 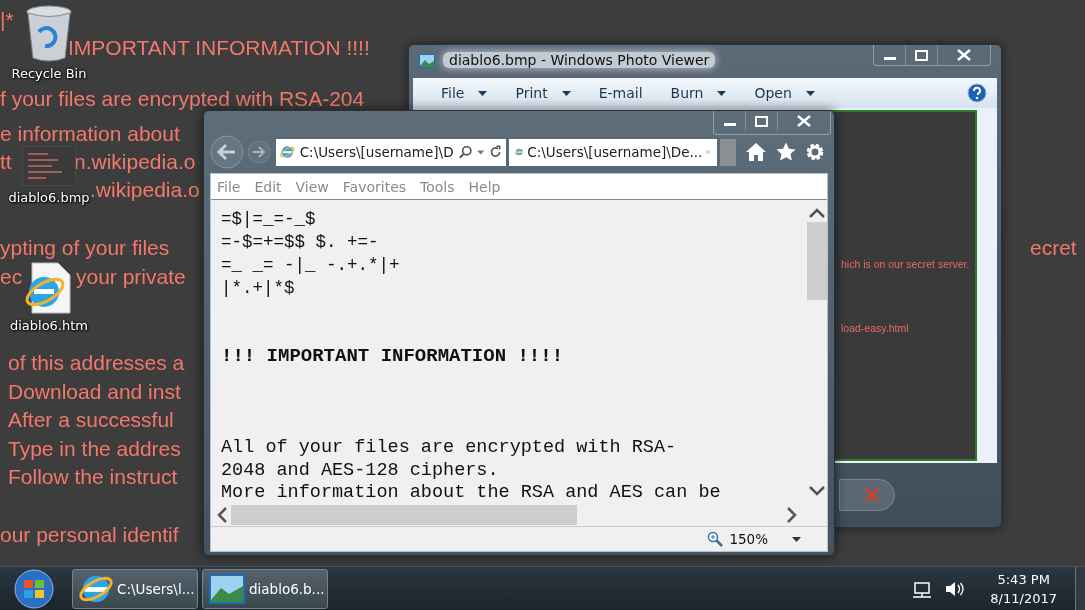 What do you see at coordinates (449, 448) in the screenshot?
I see `paragraph-line: All of your files are encrypted with RSA-` at bounding box center [449, 448].